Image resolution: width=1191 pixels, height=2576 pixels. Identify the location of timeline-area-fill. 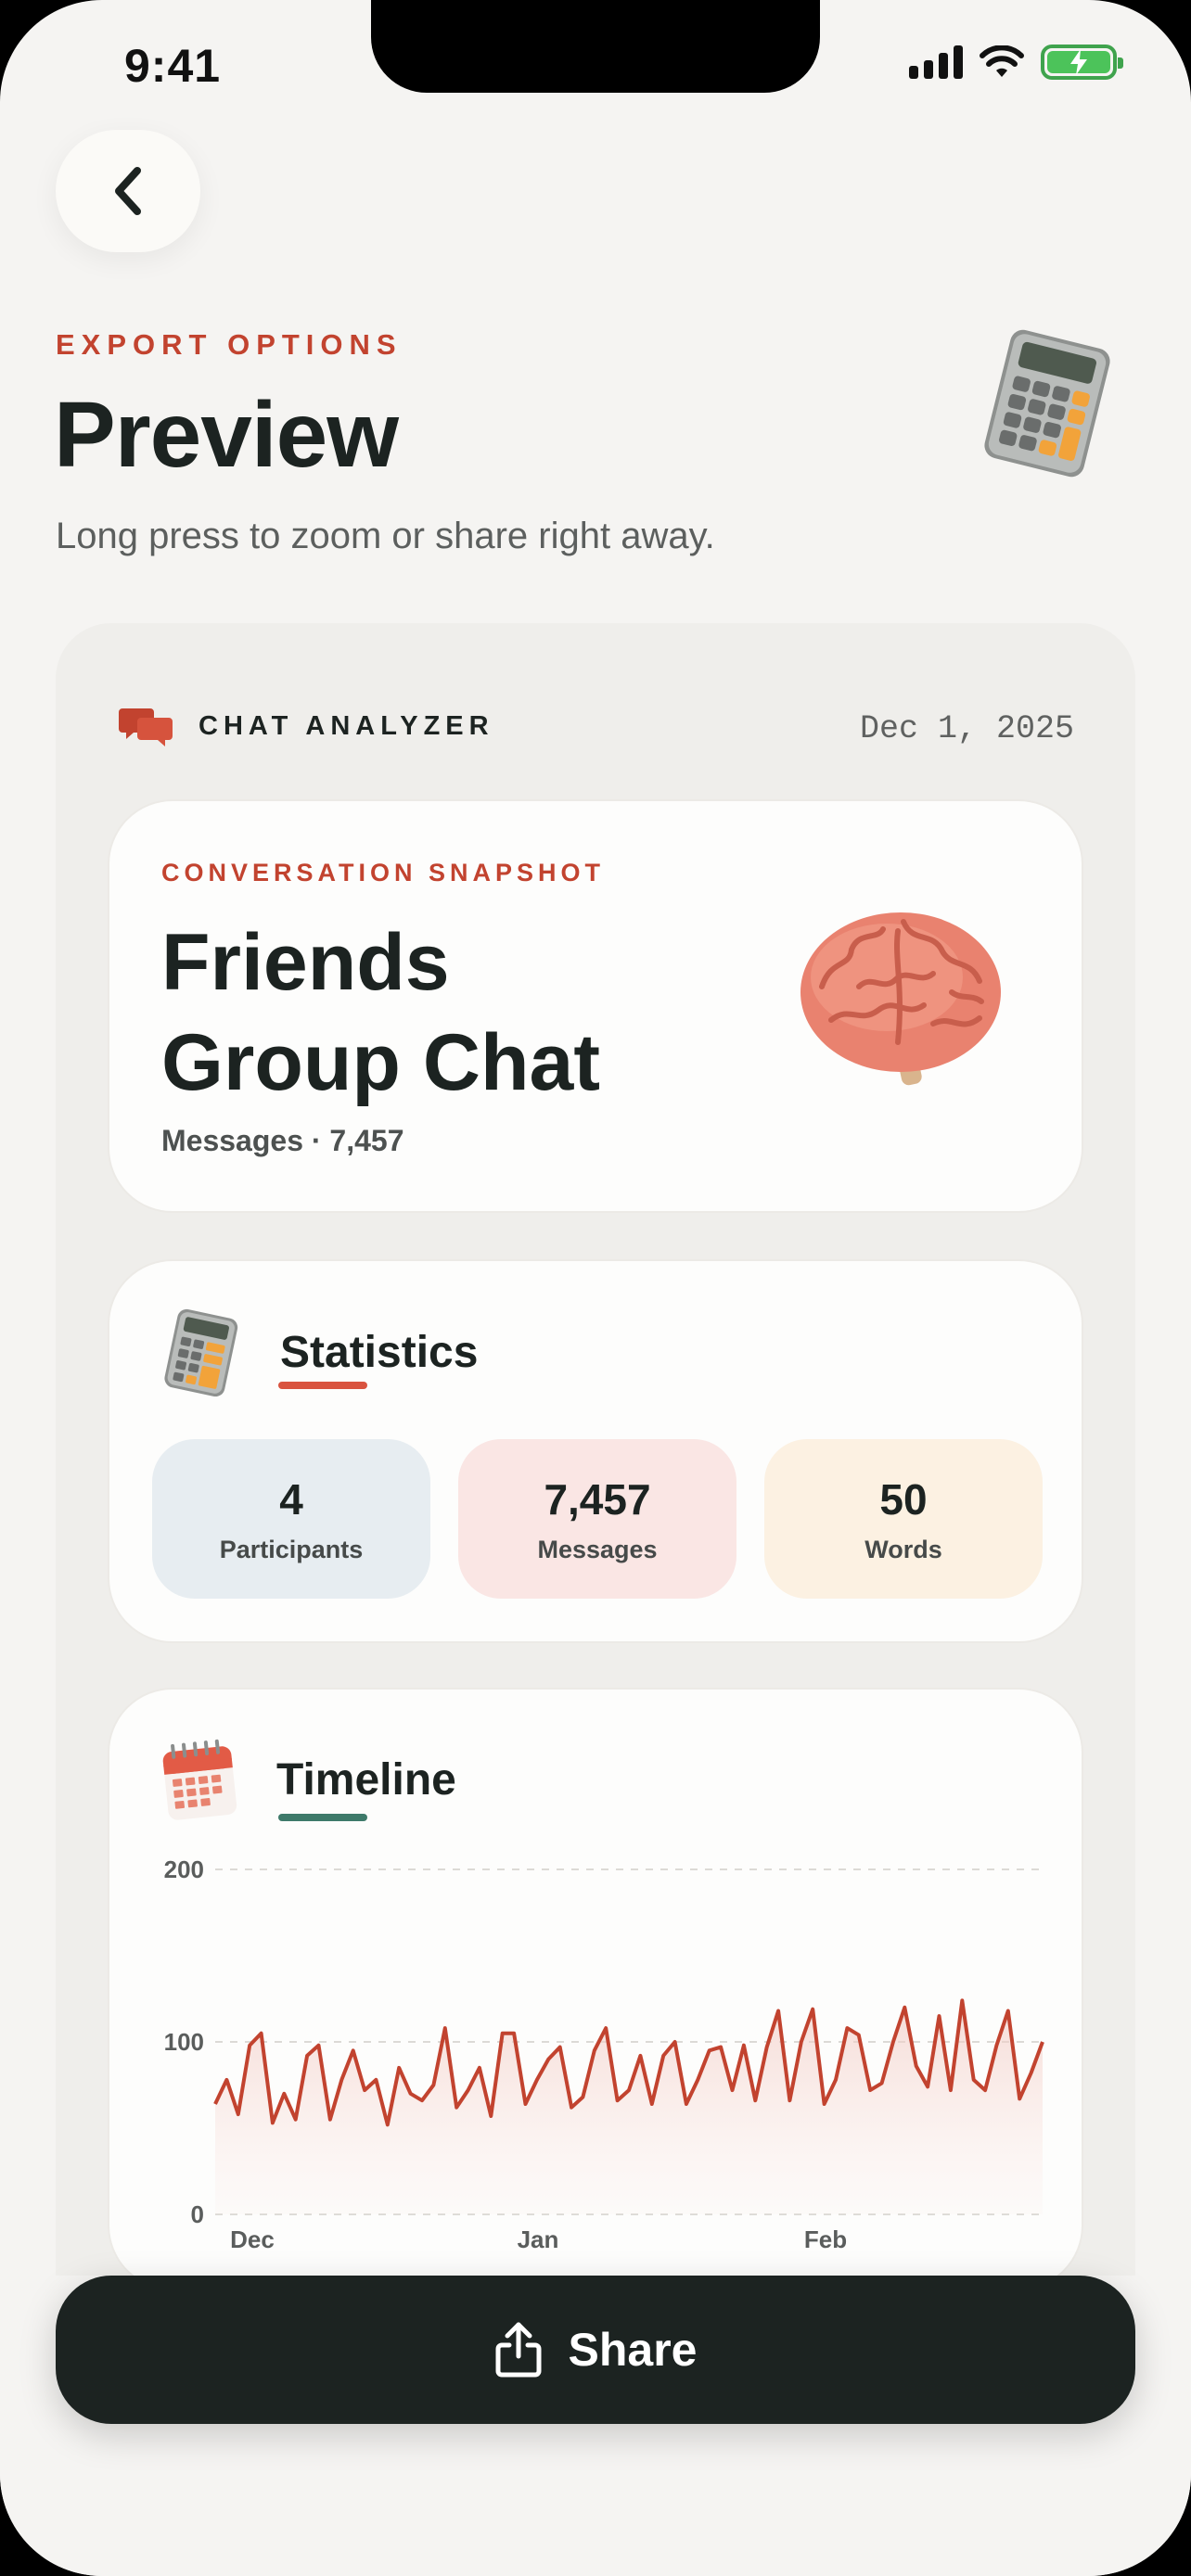
(629, 2107).